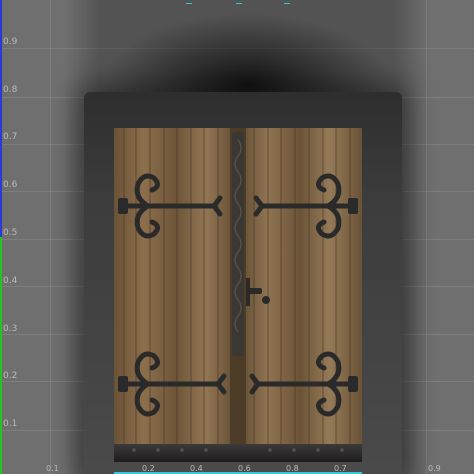 Image resolution: width=474 pixels, height=474 pixels. Describe the element at coordinates (52, 468) in the screenshot. I see `x-tick-label: 0.1` at that location.